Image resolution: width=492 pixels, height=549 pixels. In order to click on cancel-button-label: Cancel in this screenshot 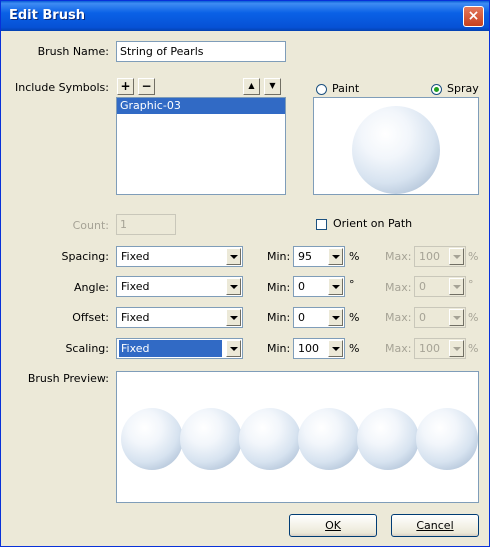, I will do `click(435, 525)`.